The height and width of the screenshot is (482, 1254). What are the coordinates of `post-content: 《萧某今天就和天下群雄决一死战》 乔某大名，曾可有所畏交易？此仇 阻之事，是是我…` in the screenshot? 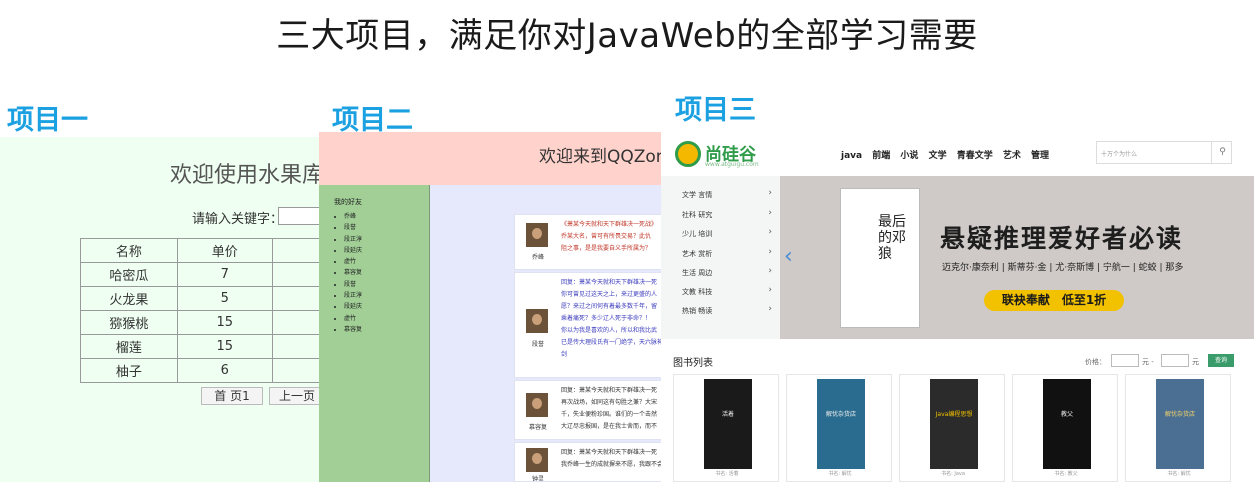 It's located at (609, 236).